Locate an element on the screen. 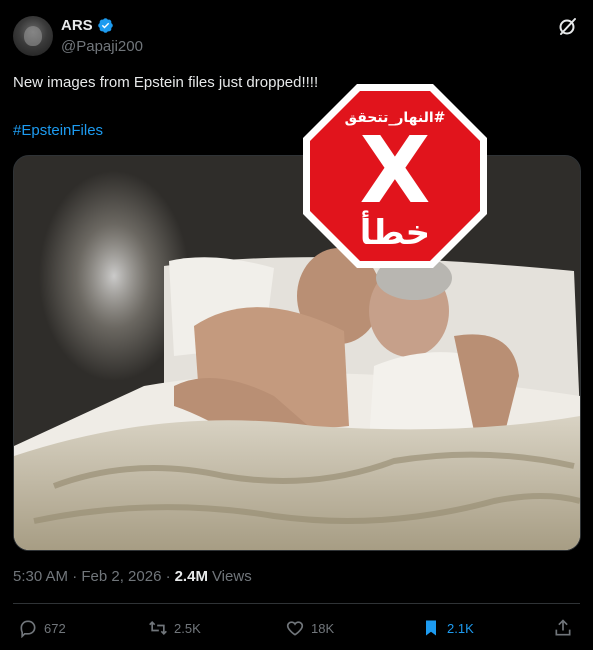 This screenshot has width=593, height=650. author-handle: @Papaji200 is located at coordinates (102, 46).